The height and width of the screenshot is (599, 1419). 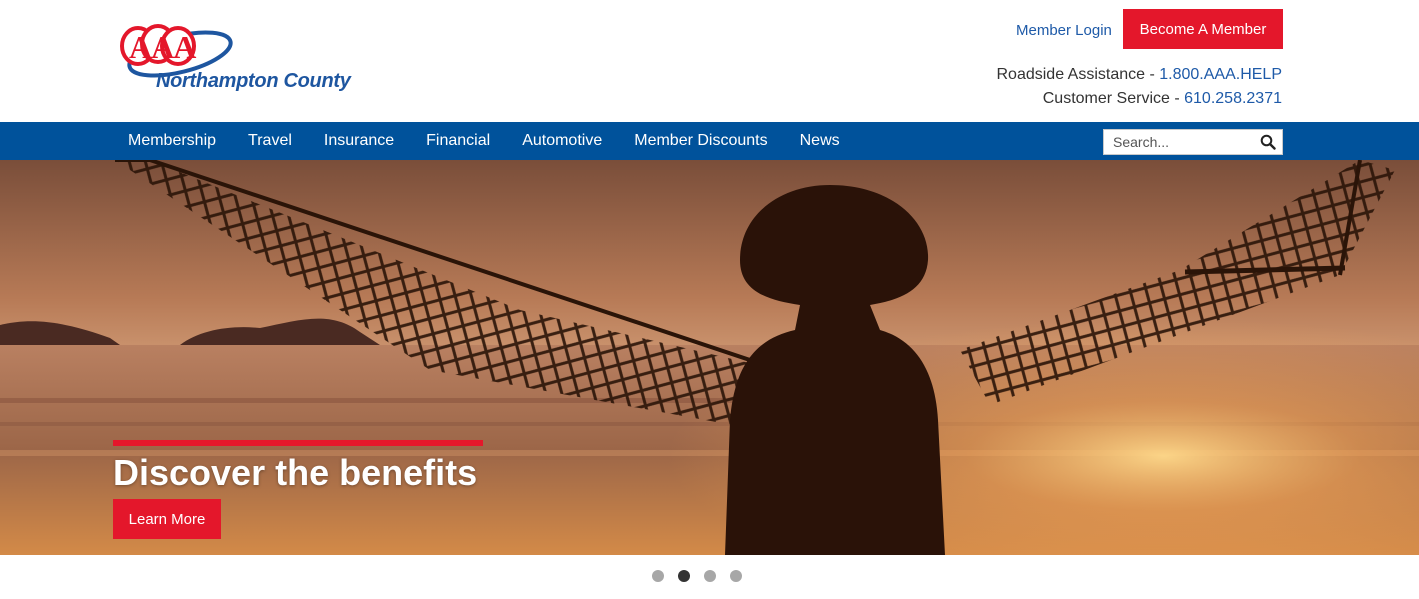 I want to click on logo-letters: AAA, so click(x=162, y=47).